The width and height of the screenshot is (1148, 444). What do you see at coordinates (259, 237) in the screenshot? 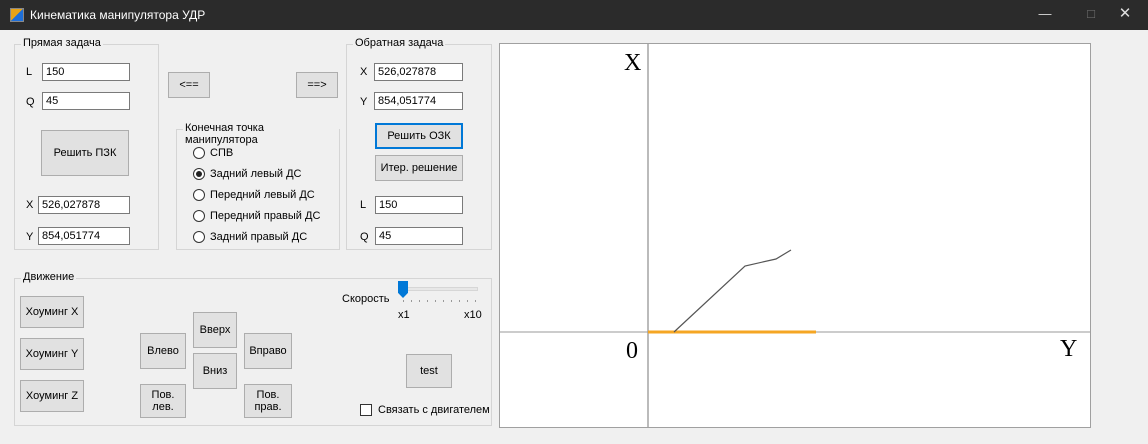
I see `endpoint-option-label: Задний правый ДС` at bounding box center [259, 237].